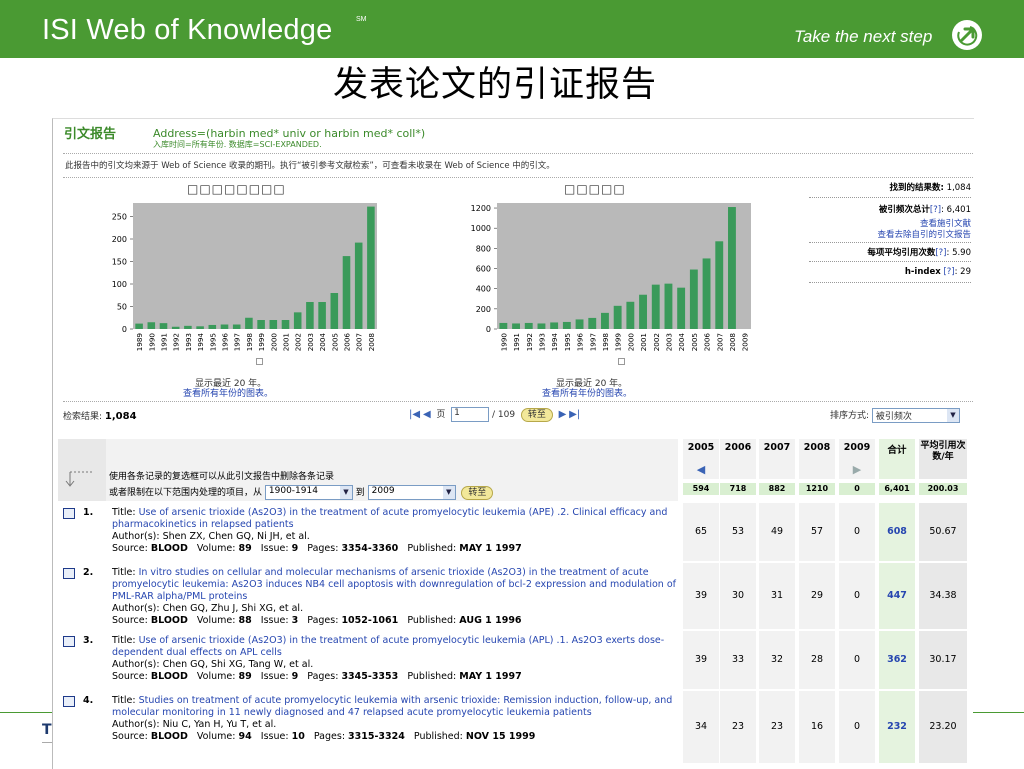  Describe the element at coordinates (119, 284) in the screenshot. I see `y-tick-label: 100` at that location.